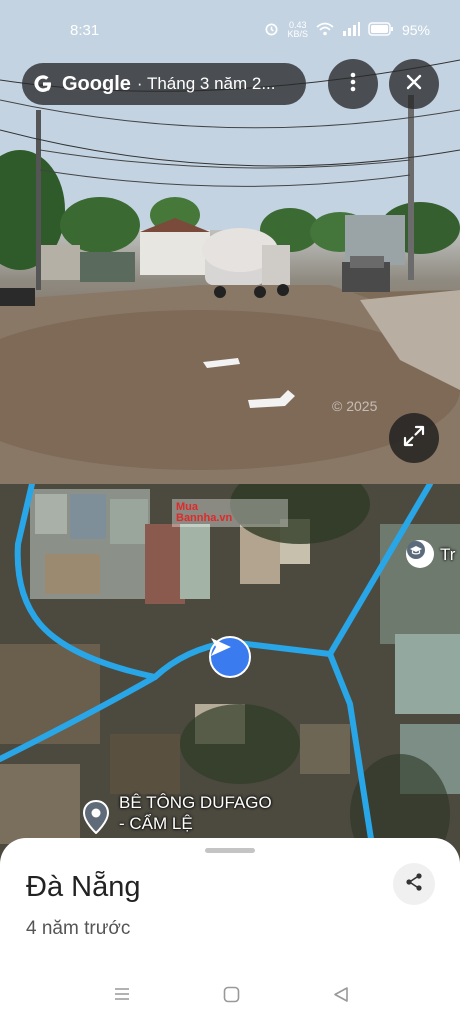 The image size is (460, 1024). I want to click on more-vert-icon, so click(353, 84).